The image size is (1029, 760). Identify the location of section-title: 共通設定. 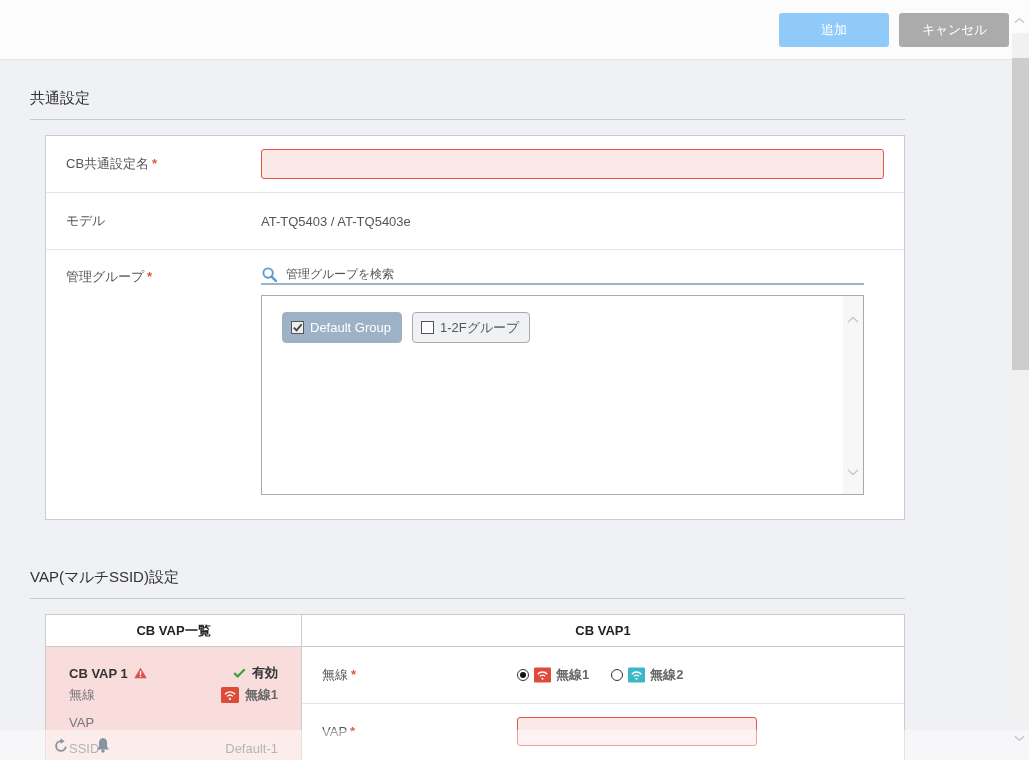
(60, 98).